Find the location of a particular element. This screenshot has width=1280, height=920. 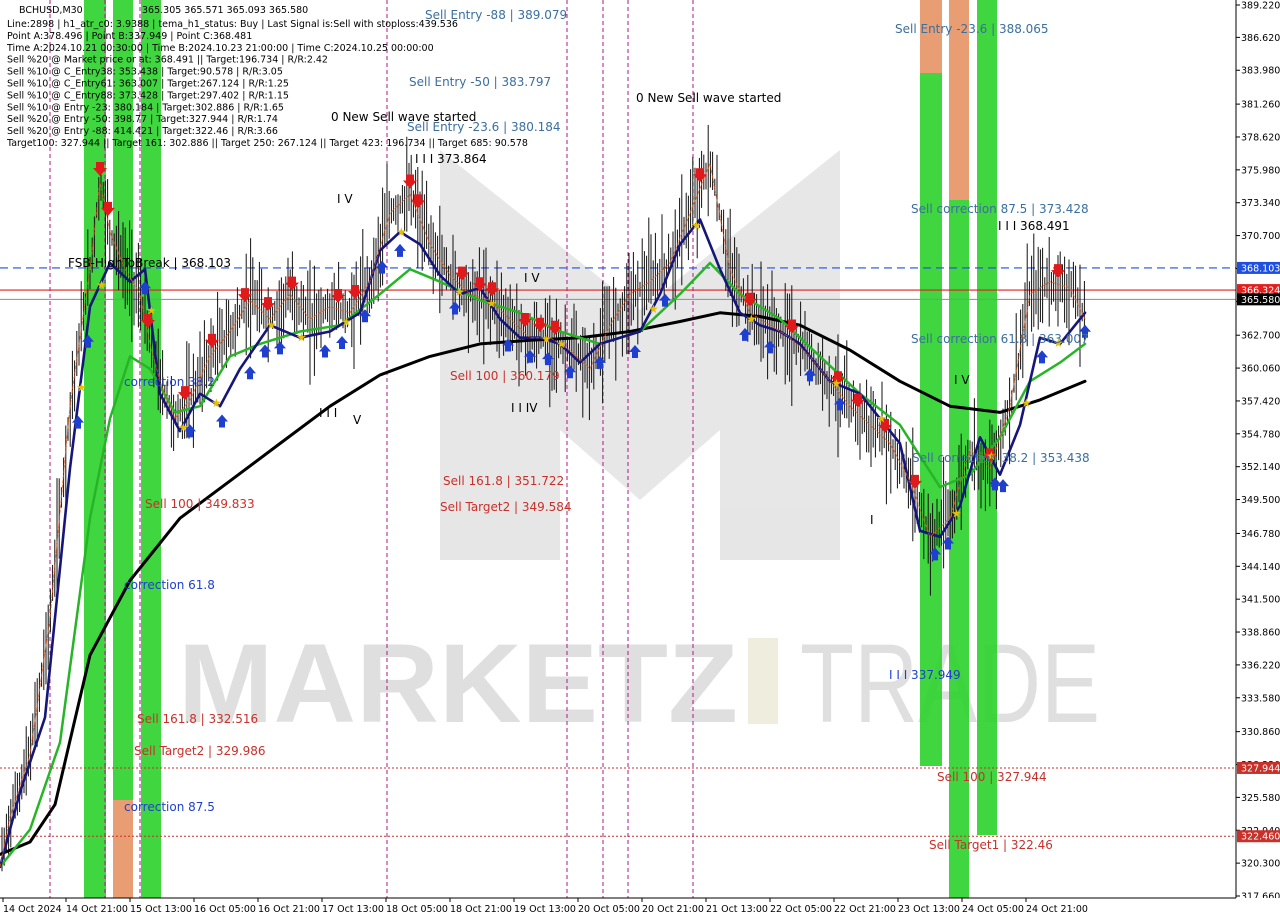

price-tick-label: 375.980 is located at coordinates (1260, 170).